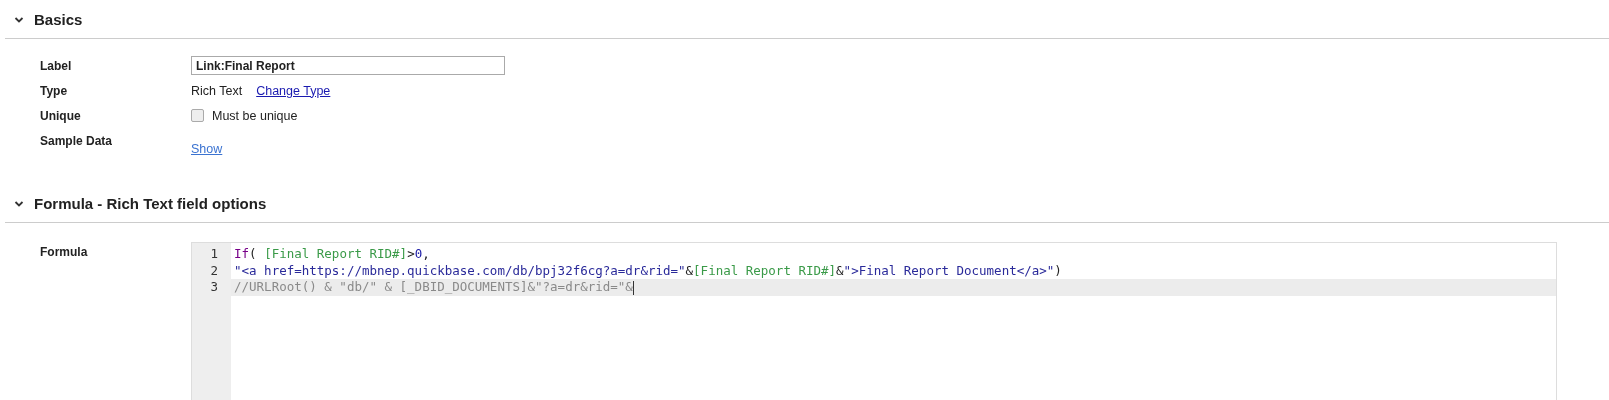 The height and width of the screenshot is (400, 1609). Describe the element at coordinates (61, 115) in the screenshot. I see `field-label: Unique` at that location.